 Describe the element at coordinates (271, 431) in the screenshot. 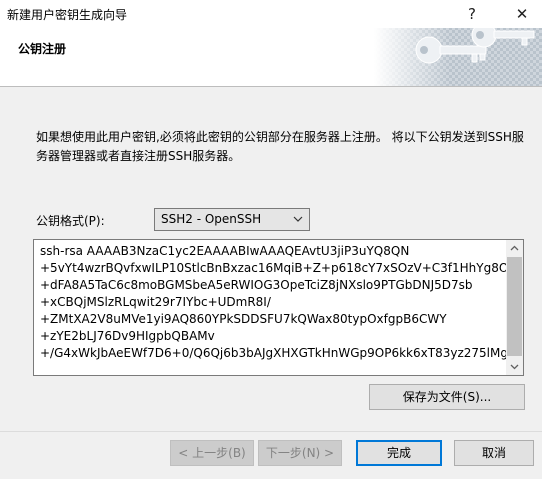

I see `footer-divider` at that location.